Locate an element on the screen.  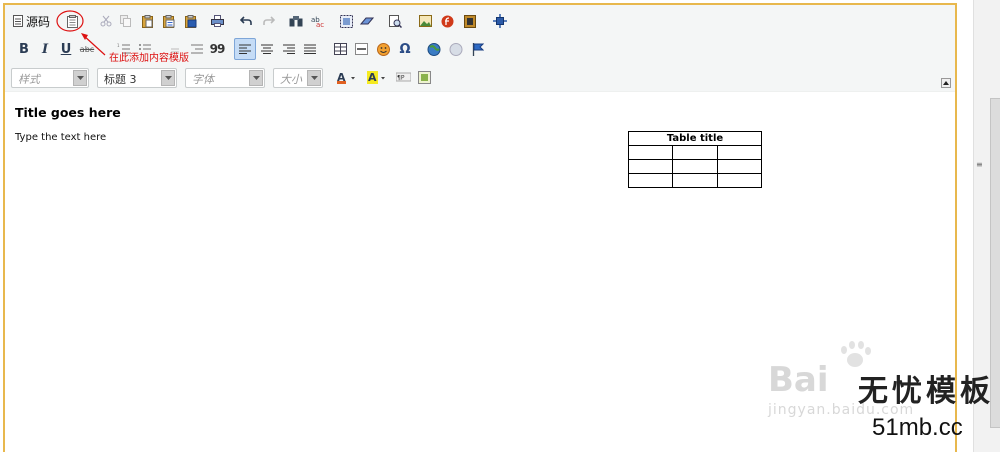
watermark-domain: 51mb.cc is located at coordinates (917, 427).